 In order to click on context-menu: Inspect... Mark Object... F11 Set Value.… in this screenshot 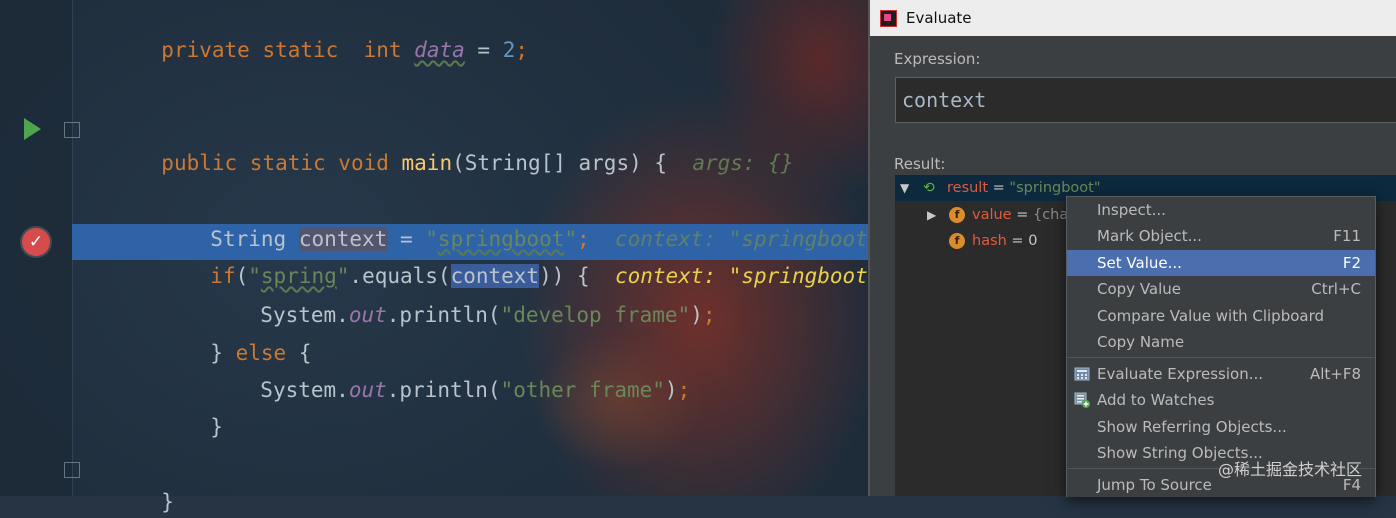, I will do `click(1221, 346)`.